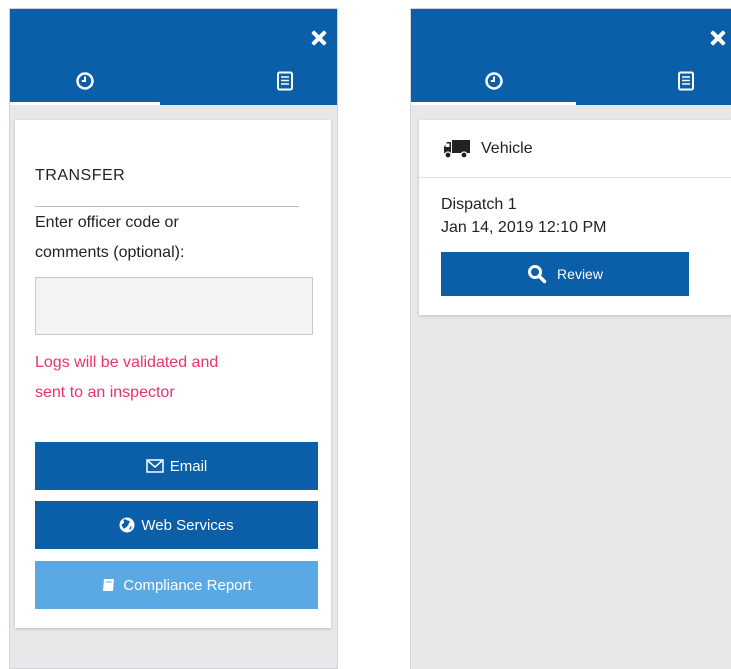 The image size is (731, 669). I want to click on search-icon, so click(537, 274).